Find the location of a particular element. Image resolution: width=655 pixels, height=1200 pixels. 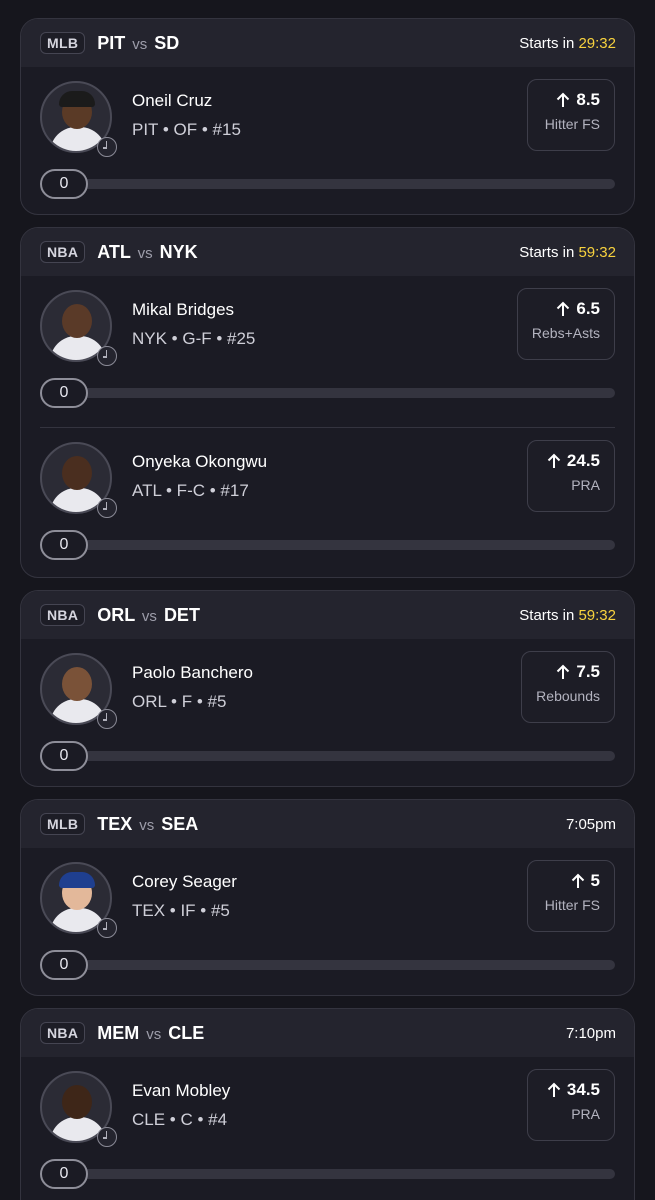

game-header: MLB TEX vs SEA 7:05pm is located at coordinates (327, 824).